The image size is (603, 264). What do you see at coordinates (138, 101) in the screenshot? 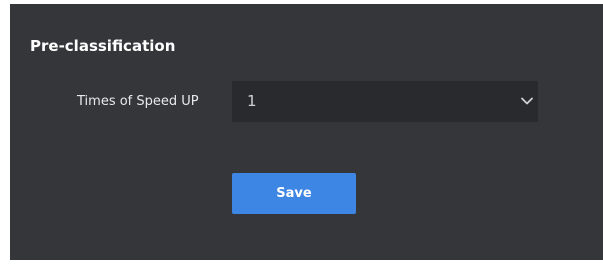
I see `speed-up-label: Times of Speed UP` at bounding box center [138, 101].